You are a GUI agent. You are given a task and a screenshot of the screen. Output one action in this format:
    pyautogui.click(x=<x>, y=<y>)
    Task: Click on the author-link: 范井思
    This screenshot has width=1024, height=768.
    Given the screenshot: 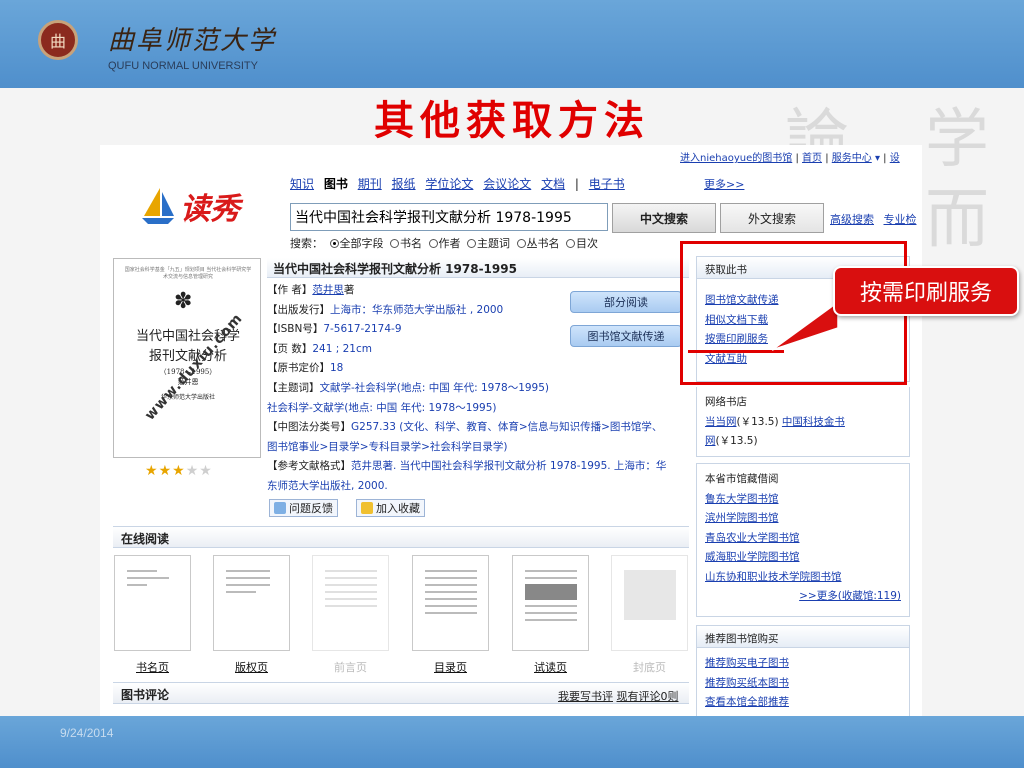 What is the action you would take?
    pyautogui.click(x=328, y=290)
    